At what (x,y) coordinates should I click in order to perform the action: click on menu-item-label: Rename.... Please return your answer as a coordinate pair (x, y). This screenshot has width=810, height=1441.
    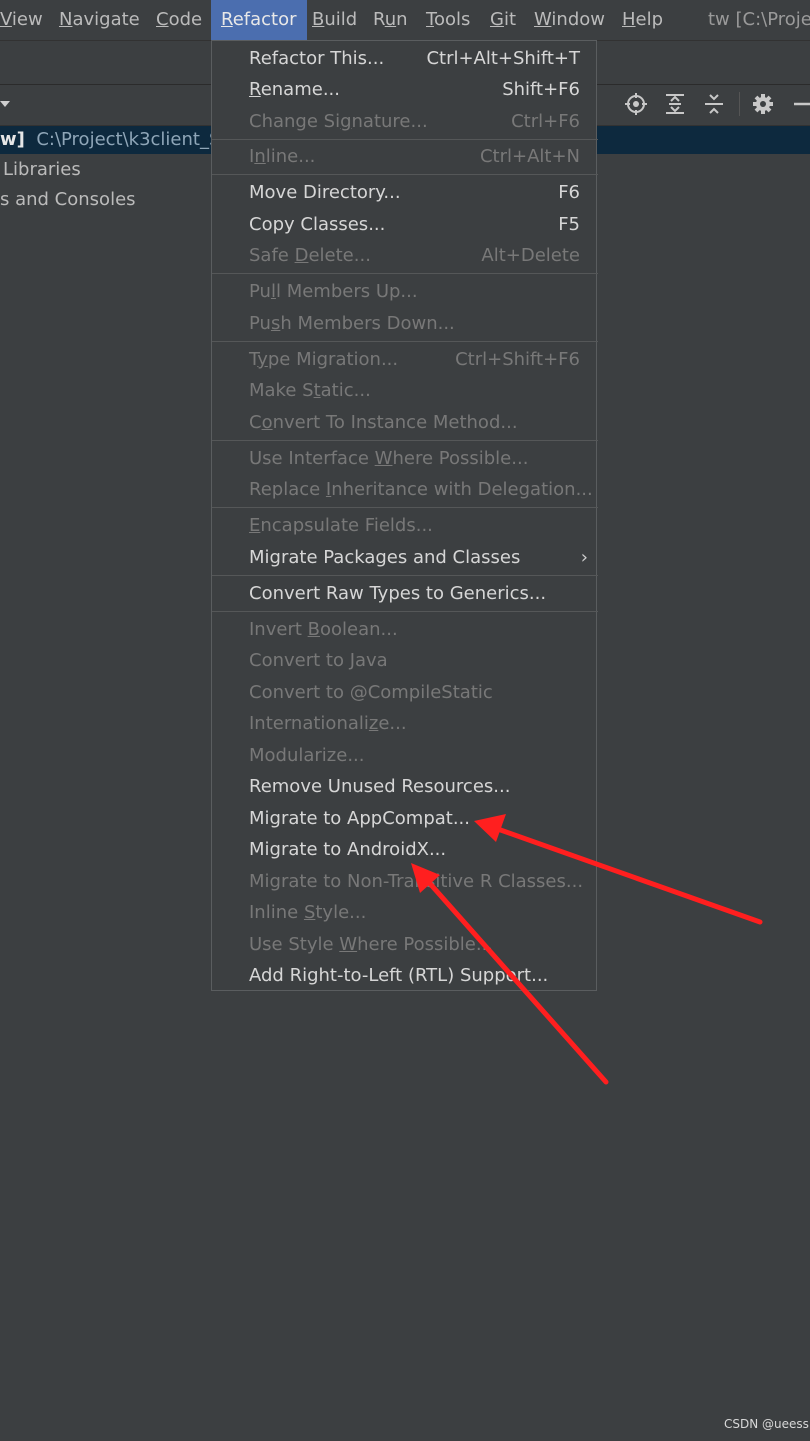
    Looking at the image, I should click on (294, 89).